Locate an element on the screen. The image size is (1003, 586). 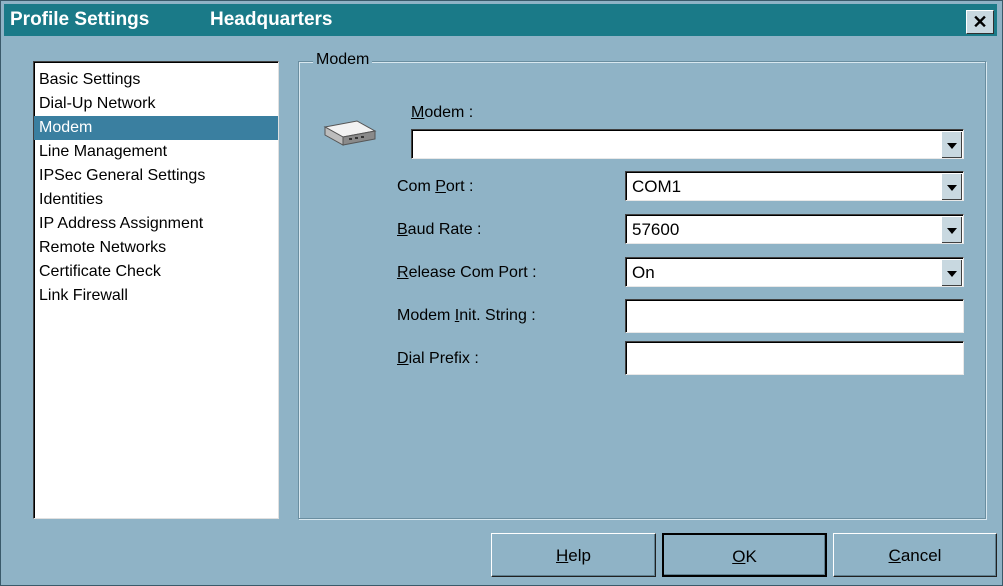
nav-item-ipsec-general-settings: IPSec General Settings is located at coordinates (156, 176).